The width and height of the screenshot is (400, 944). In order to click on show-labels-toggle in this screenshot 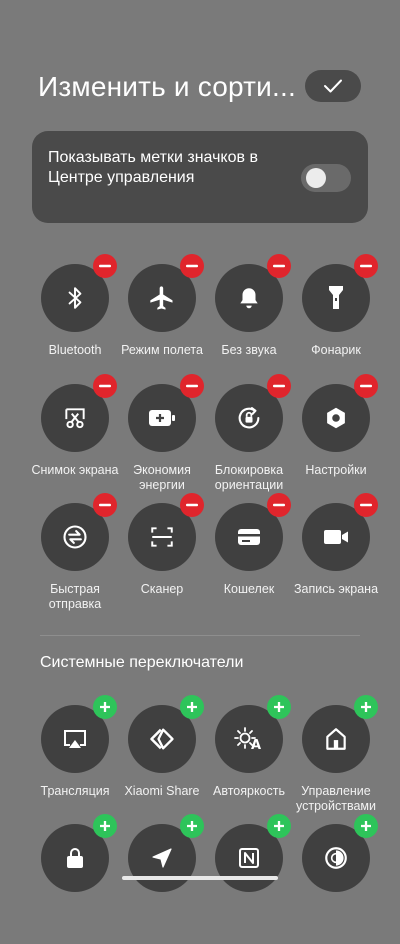, I will do `click(326, 178)`.